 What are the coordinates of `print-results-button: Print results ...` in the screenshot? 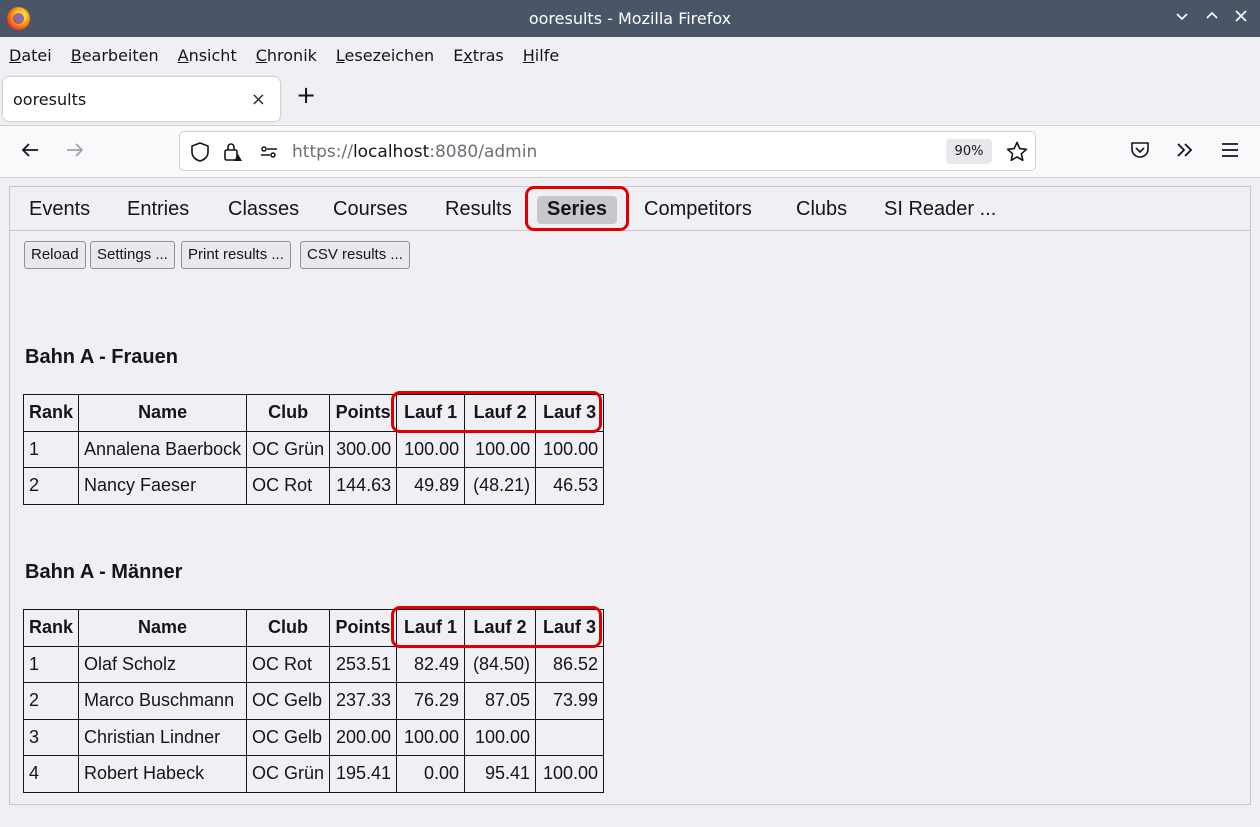 It's located at (236, 255).